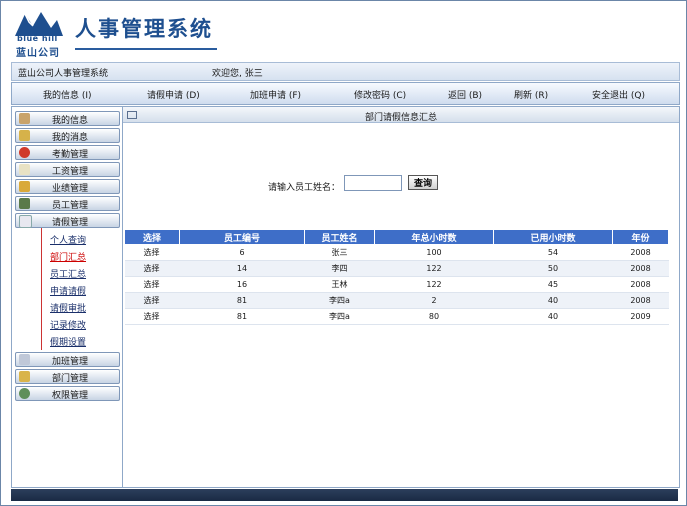  I want to click on nav-refresh: 刷新 (R), so click(531, 94).